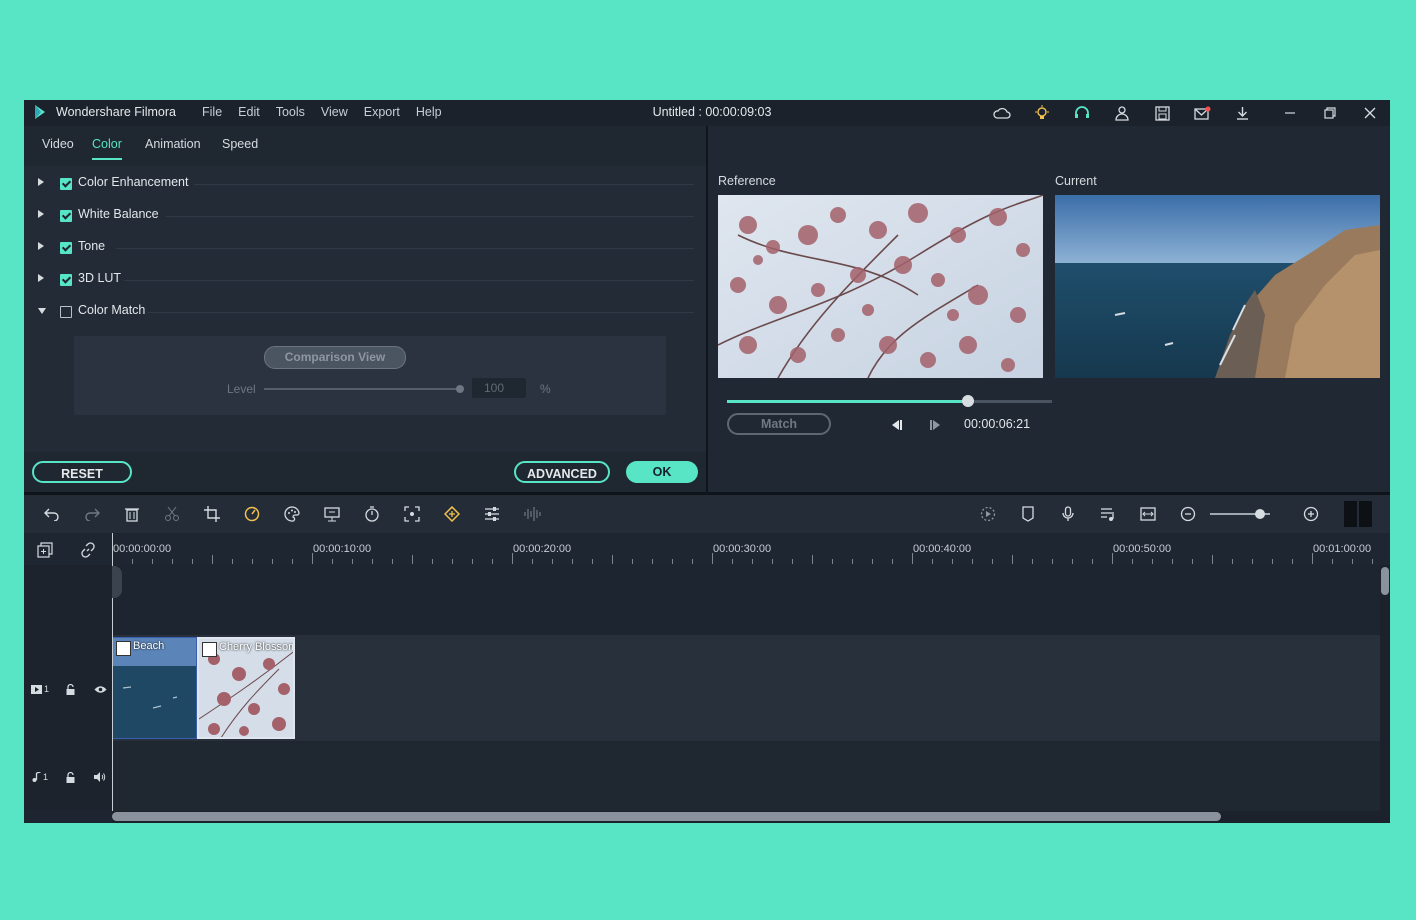 This screenshot has height=920, width=1416. Describe the element at coordinates (942, 549) in the screenshot. I see `ruler-label: 00:00:40:00` at that location.